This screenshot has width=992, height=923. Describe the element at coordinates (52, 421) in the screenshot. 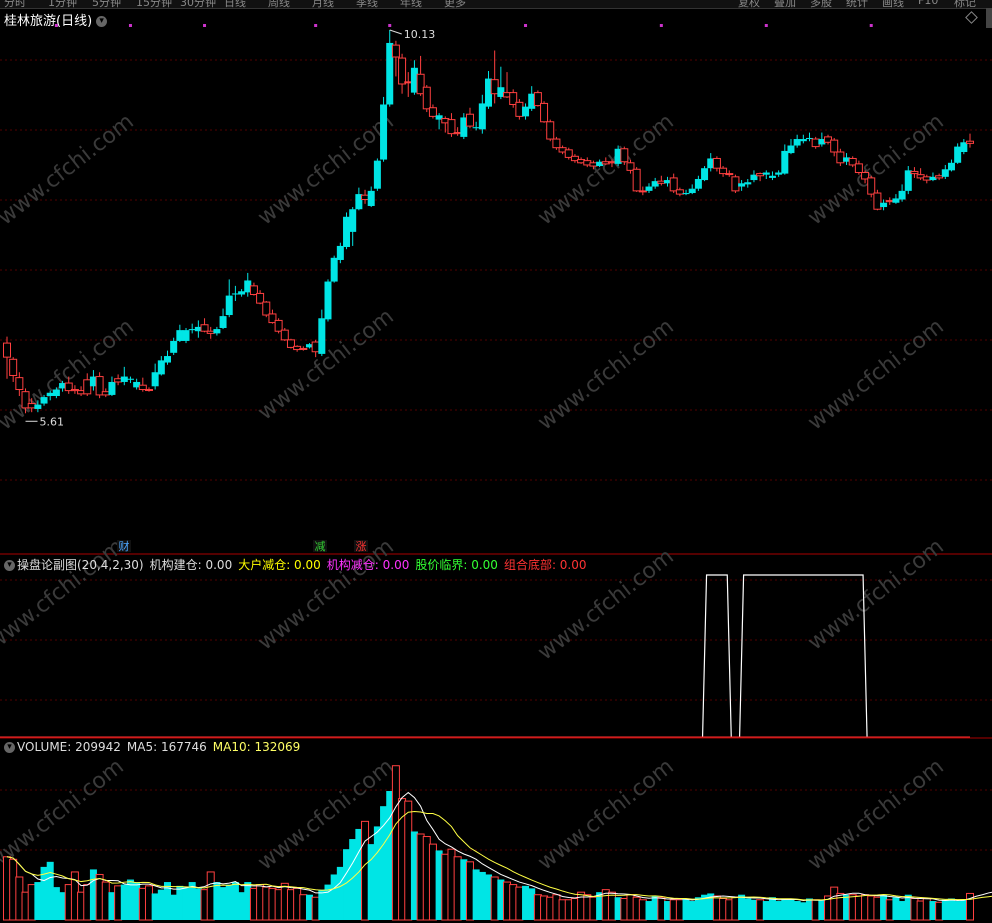

I see `low-price-label: 5.61` at that location.